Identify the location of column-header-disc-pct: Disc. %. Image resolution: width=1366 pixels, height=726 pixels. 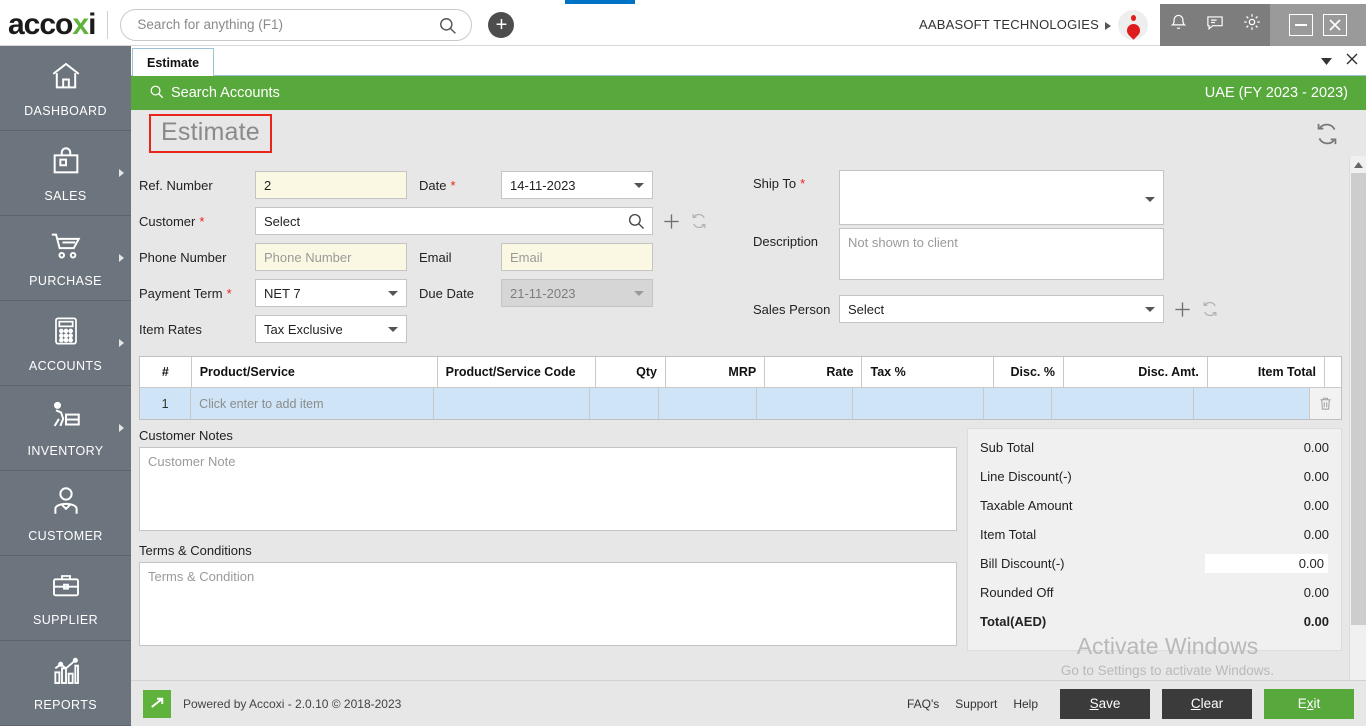
(1029, 372).